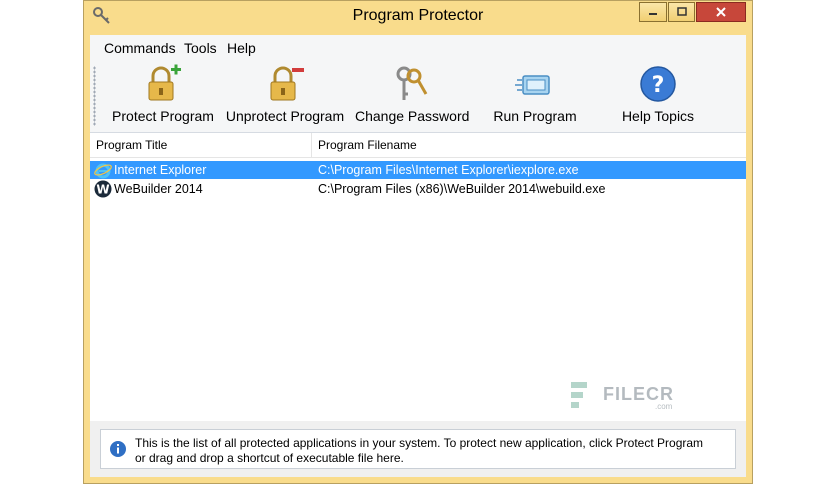 The height and width of the screenshot is (484, 836). I want to click on run-program-button: Run Program, so click(535, 94).